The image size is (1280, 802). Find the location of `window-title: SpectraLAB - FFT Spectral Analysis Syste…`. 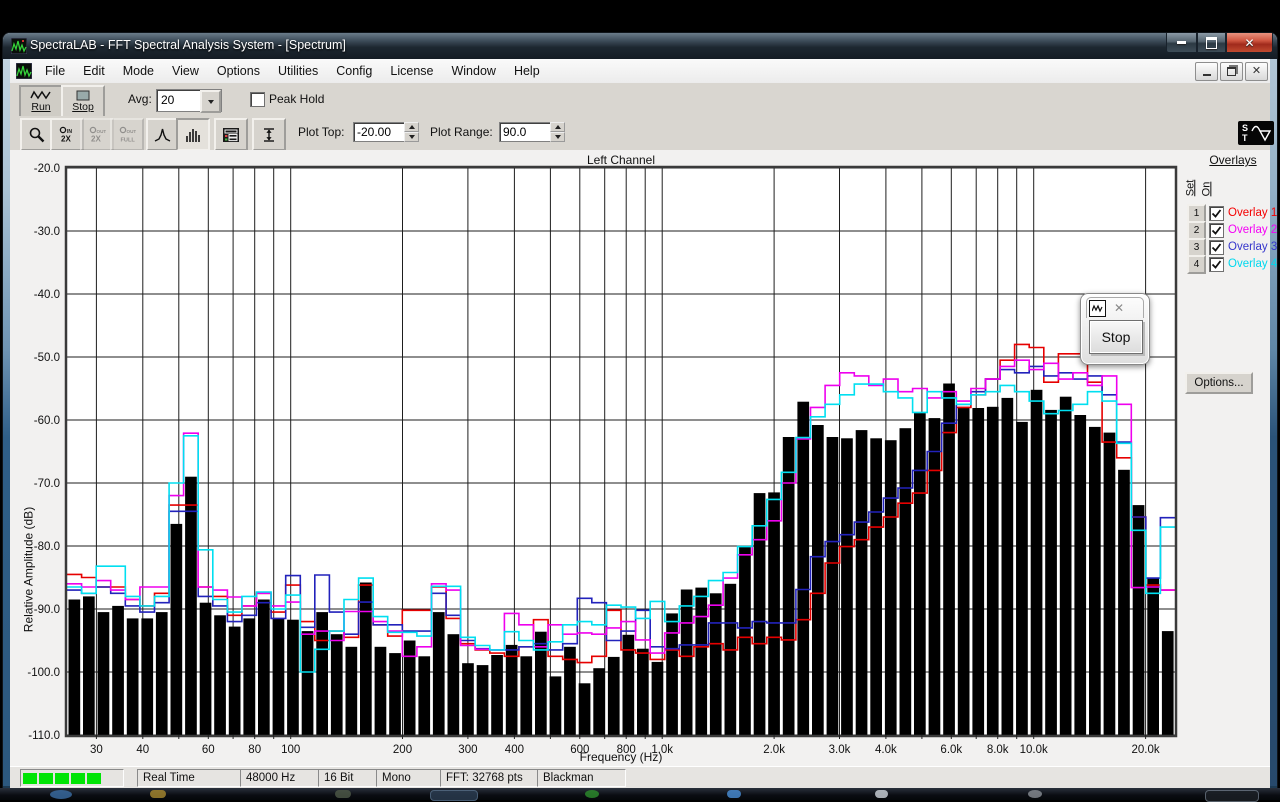

window-title: SpectraLAB - FFT Spectral Analysis Syste… is located at coordinates (188, 45).